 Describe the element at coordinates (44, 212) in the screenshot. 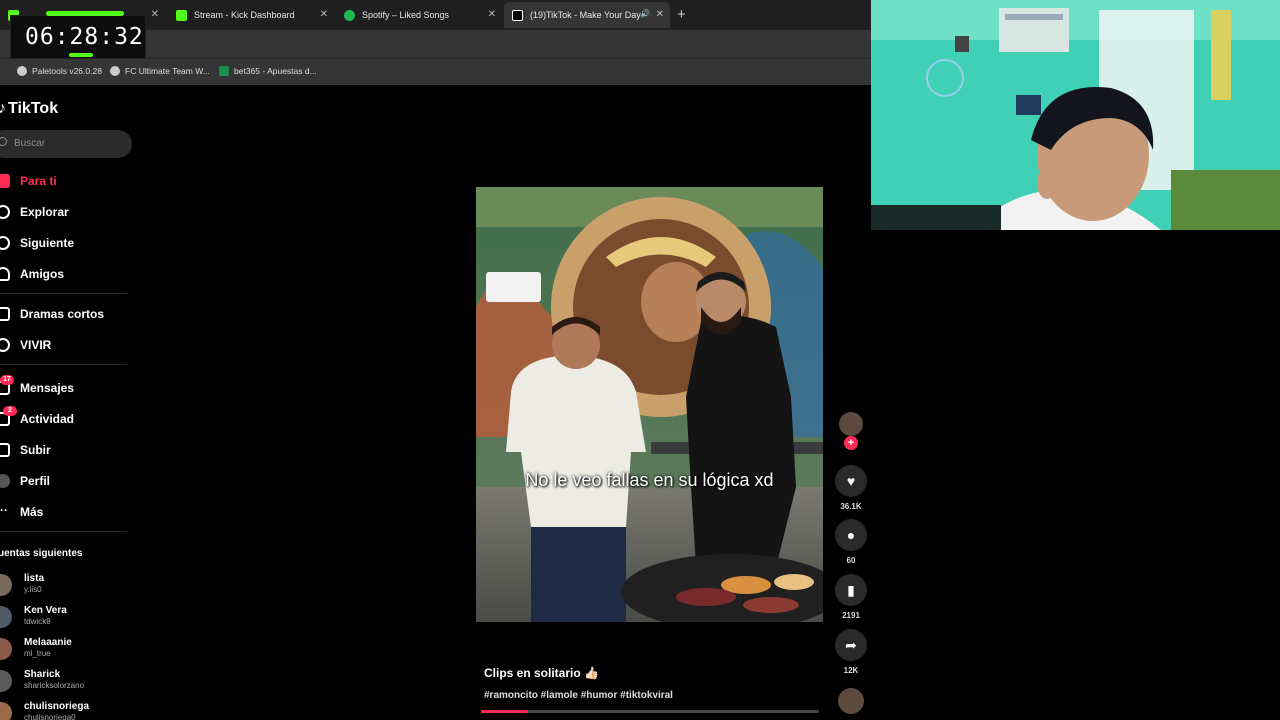

I see `nav-label: Explorar` at that location.